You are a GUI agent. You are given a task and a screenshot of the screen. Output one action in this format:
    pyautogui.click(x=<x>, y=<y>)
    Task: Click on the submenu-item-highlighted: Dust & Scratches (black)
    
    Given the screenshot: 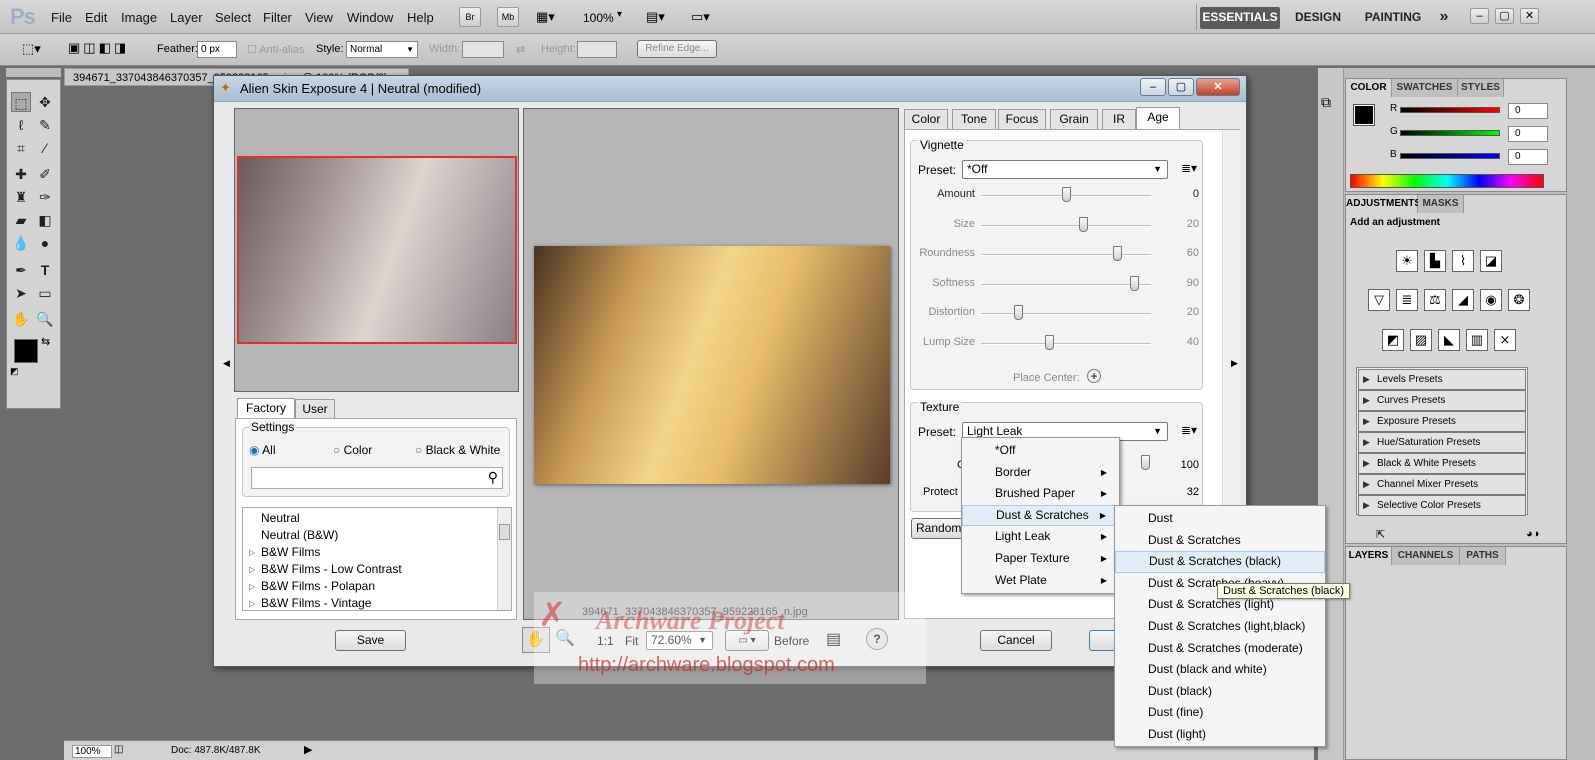 What is the action you would take?
    pyautogui.click(x=1220, y=562)
    